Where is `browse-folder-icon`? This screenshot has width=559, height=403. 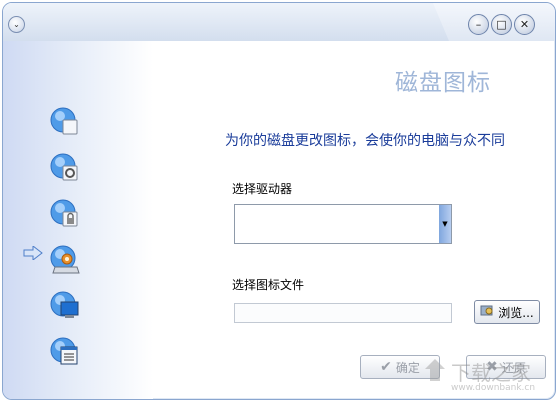 browse-folder-icon is located at coordinates (487, 312).